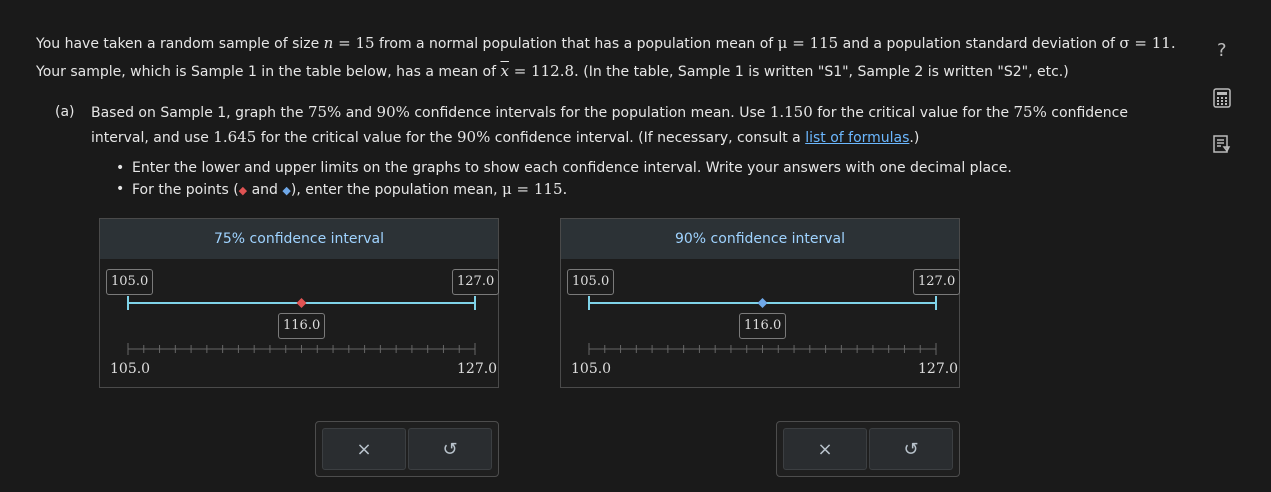 The width and height of the screenshot is (1271, 492). What do you see at coordinates (286, 190) in the screenshot?
I see `blue-diamond-icon: ◆` at bounding box center [286, 190].